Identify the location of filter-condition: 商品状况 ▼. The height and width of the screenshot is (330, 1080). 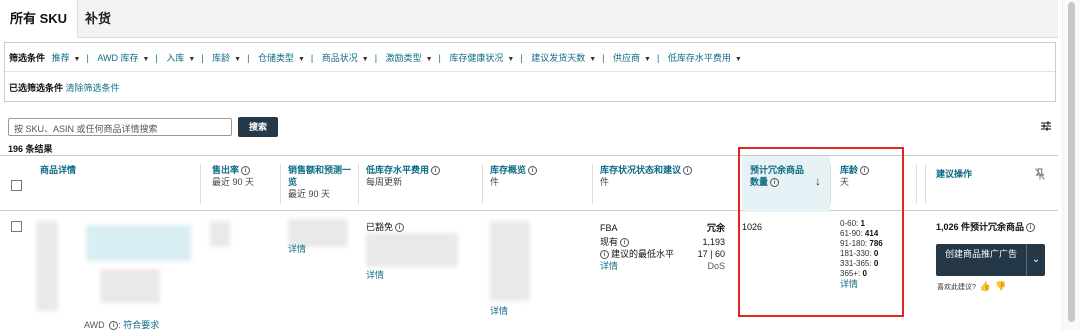
(345, 57).